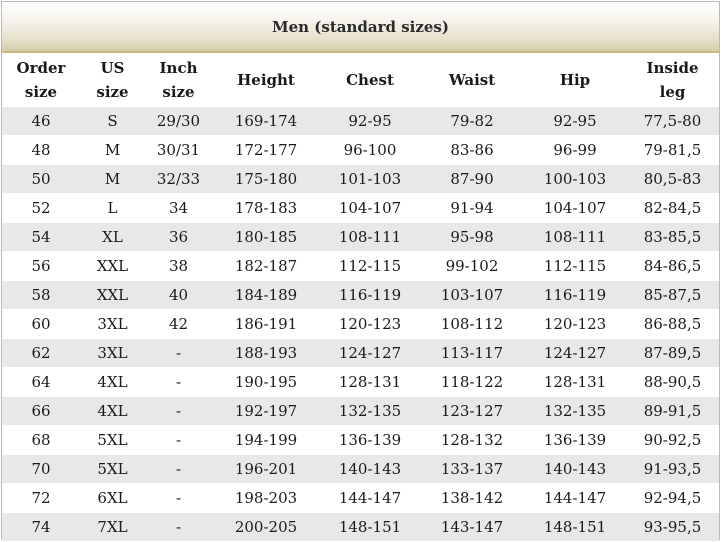 The width and height of the screenshot is (723, 542). Describe the element at coordinates (472, 266) in the screenshot. I see `table-cell: 99-102` at that location.